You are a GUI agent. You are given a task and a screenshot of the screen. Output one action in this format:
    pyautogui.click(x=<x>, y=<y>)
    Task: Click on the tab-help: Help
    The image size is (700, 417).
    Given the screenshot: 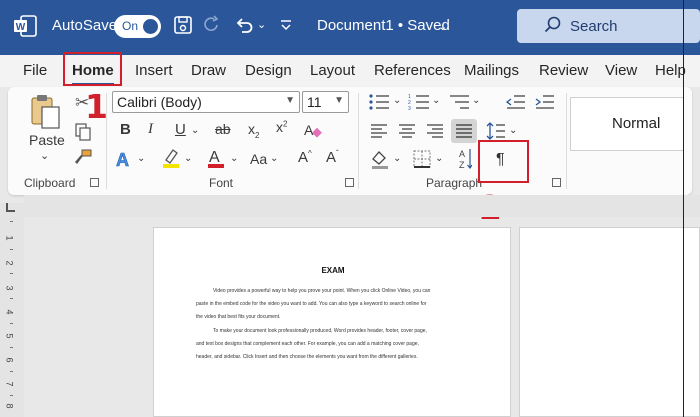 What is the action you would take?
    pyautogui.click(x=670, y=70)
    